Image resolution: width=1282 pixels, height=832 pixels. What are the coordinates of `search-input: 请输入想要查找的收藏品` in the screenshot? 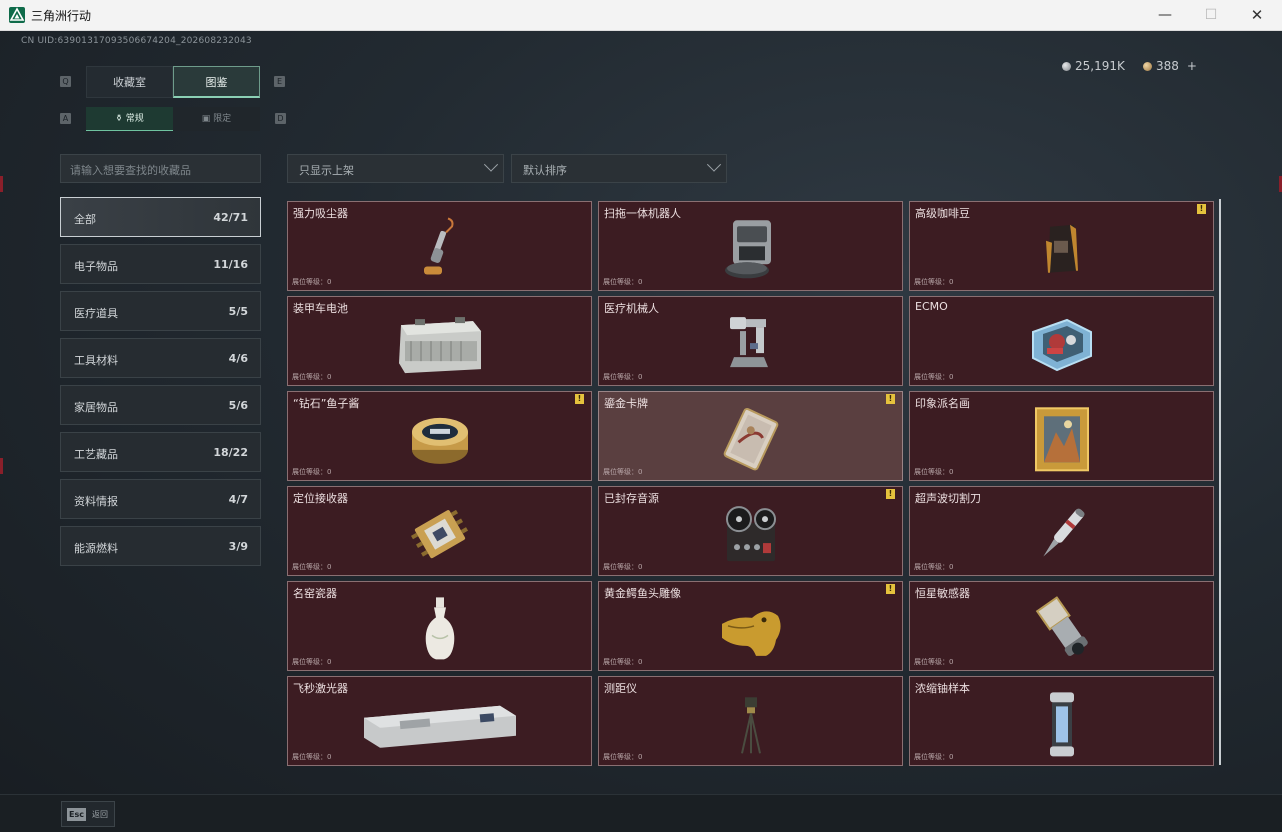 It's located at (160, 168).